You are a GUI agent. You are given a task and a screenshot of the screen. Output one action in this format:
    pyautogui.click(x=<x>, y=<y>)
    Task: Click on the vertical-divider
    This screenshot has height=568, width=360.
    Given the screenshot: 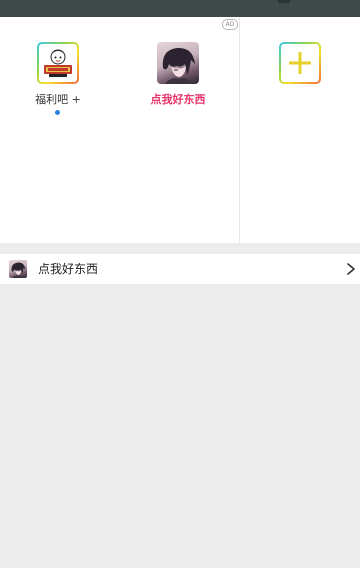 What is the action you would take?
    pyautogui.click(x=239, y=130)
    